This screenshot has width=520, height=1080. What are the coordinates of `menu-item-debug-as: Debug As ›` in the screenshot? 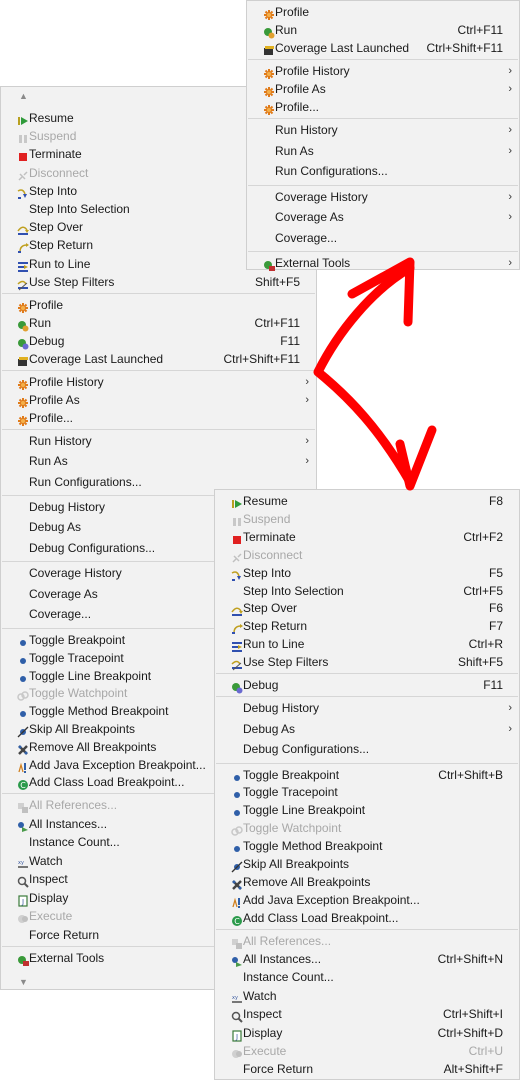 It's located at (367, 729).